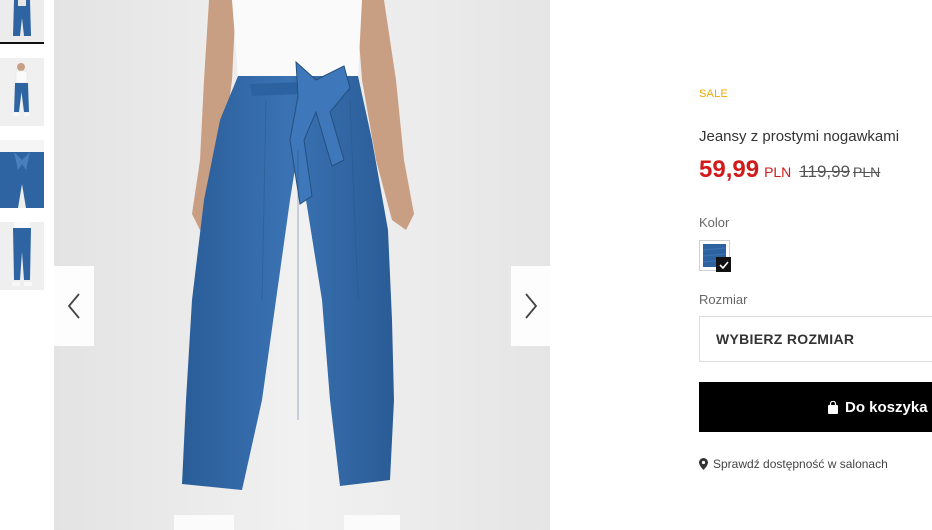 The image size is (932, 530). I want to click on thumbnail-waist-detail, so click(22, 174).